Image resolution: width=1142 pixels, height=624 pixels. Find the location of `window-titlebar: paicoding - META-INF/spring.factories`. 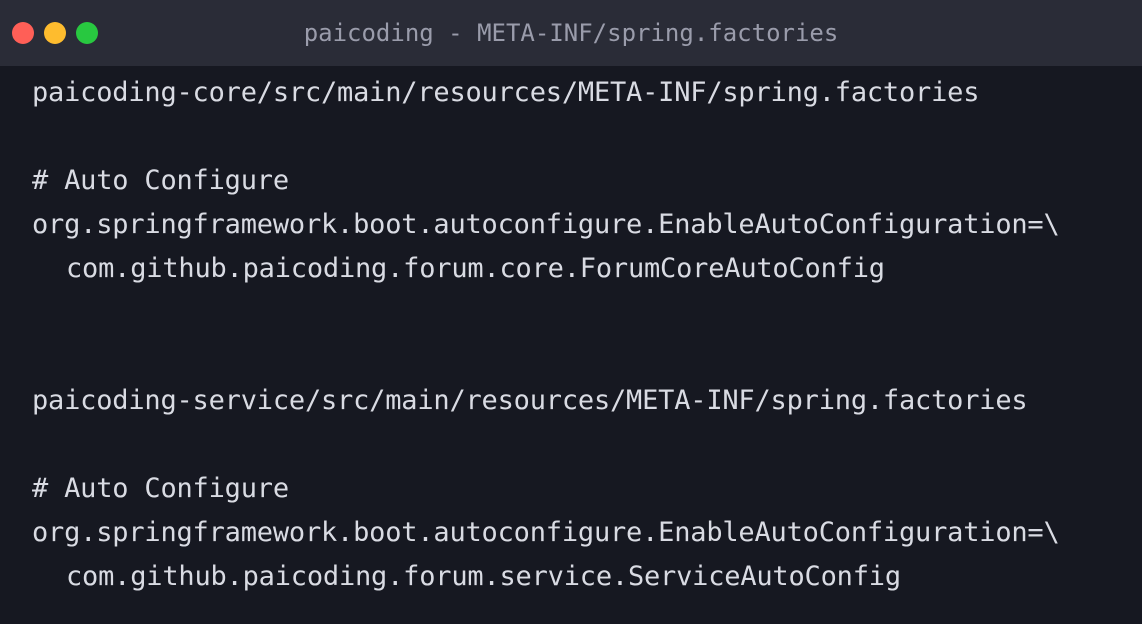

window-titlebar: paicoding - META-INF/spring.factories is located at coordinates (571, 33).